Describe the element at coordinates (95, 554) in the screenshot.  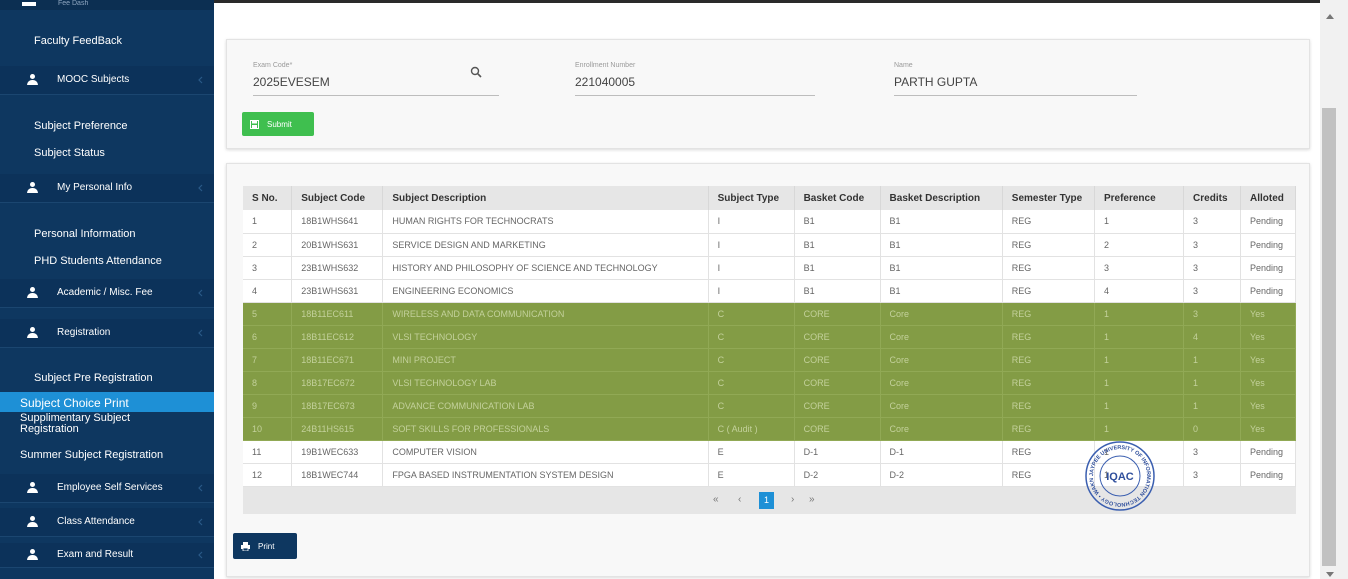
I see `sidebar-section-label: Exam and Result` at that location.